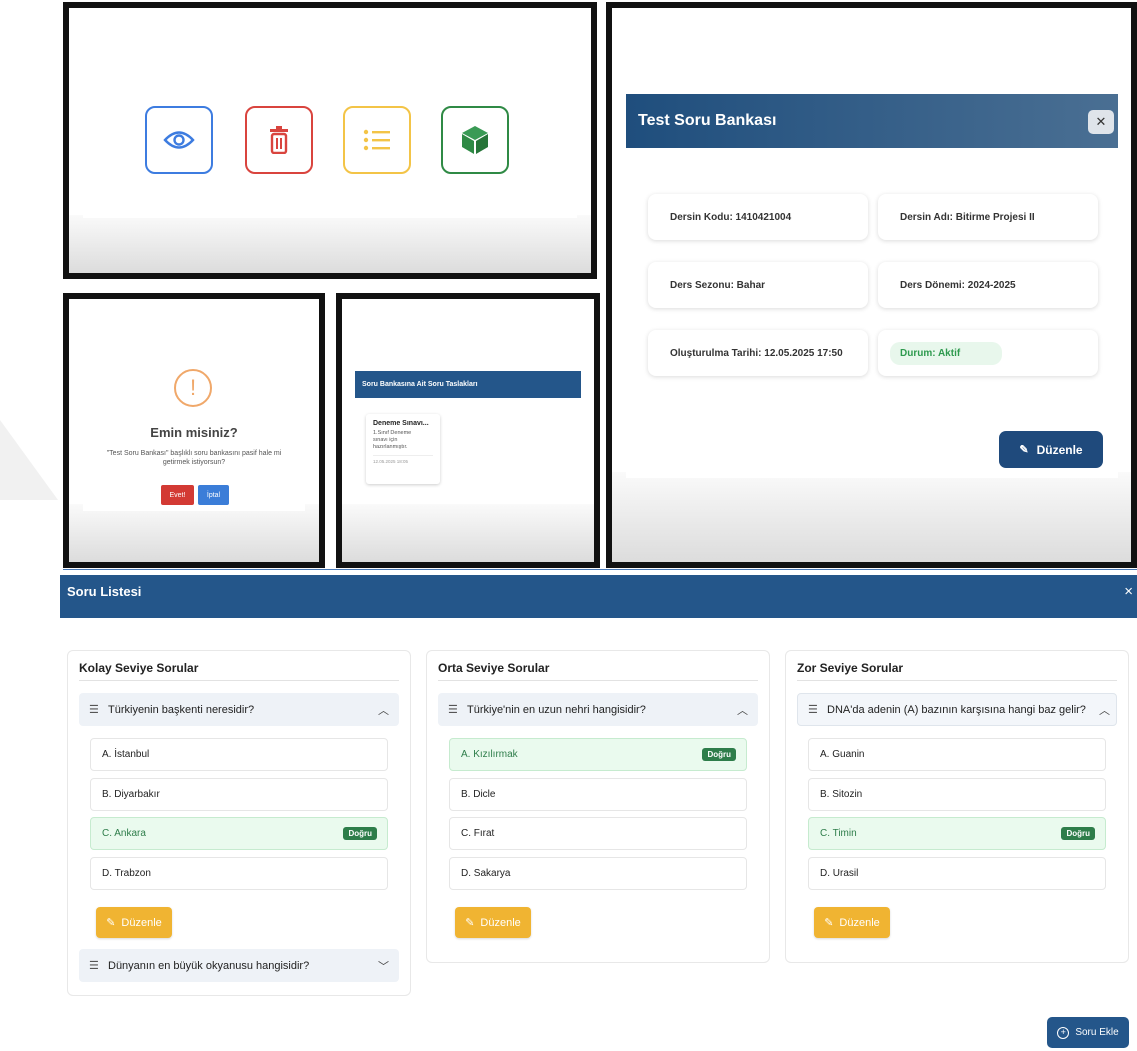  What do you see at coordinates (957, 873) in the screenshot?
I see `option-d: D. Urasil` at bounding box center [957, 873].